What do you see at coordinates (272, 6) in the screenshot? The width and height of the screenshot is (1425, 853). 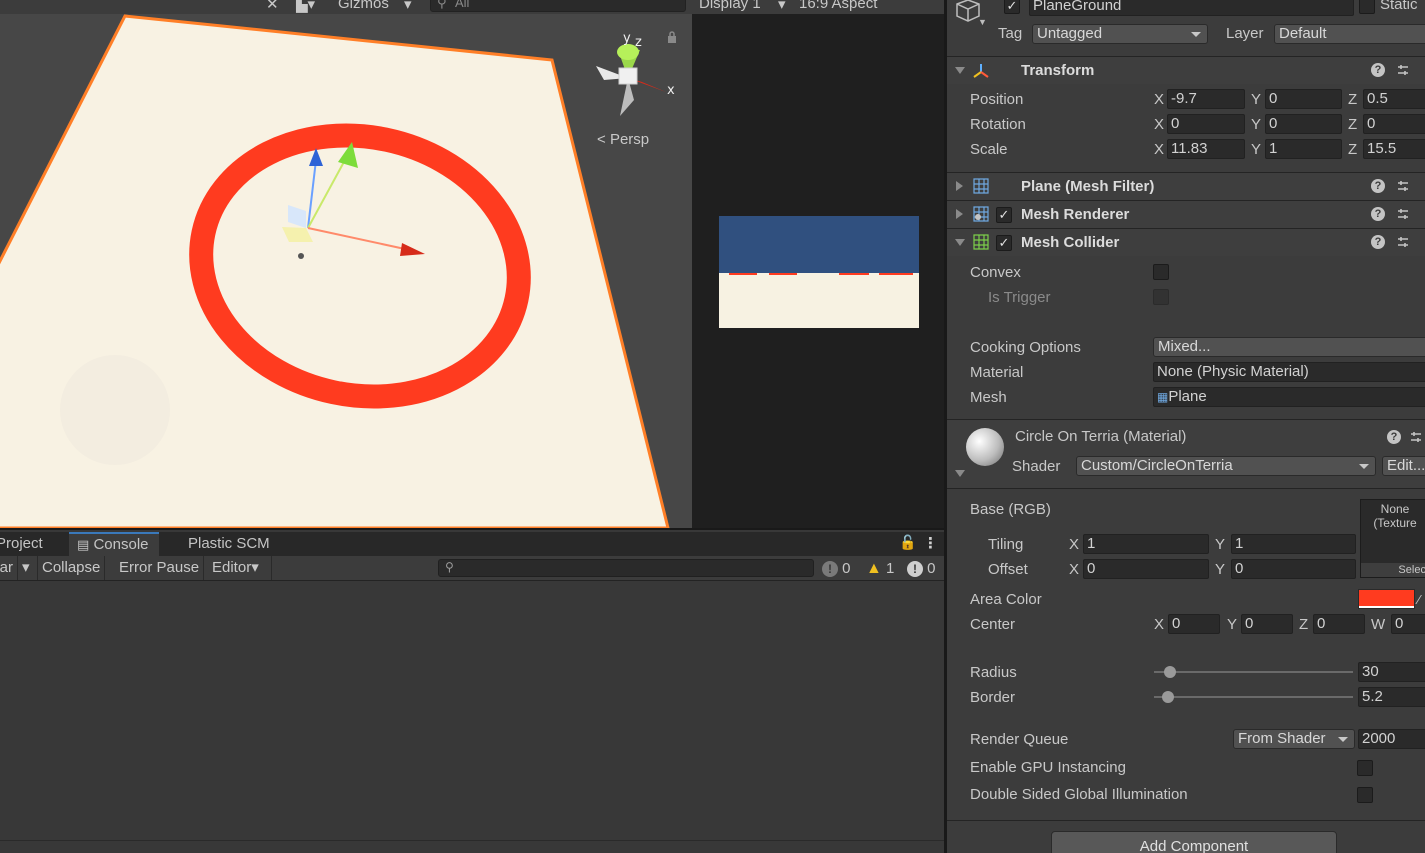 I see `tools-icon: ✕` at bounding box center [272, 6].